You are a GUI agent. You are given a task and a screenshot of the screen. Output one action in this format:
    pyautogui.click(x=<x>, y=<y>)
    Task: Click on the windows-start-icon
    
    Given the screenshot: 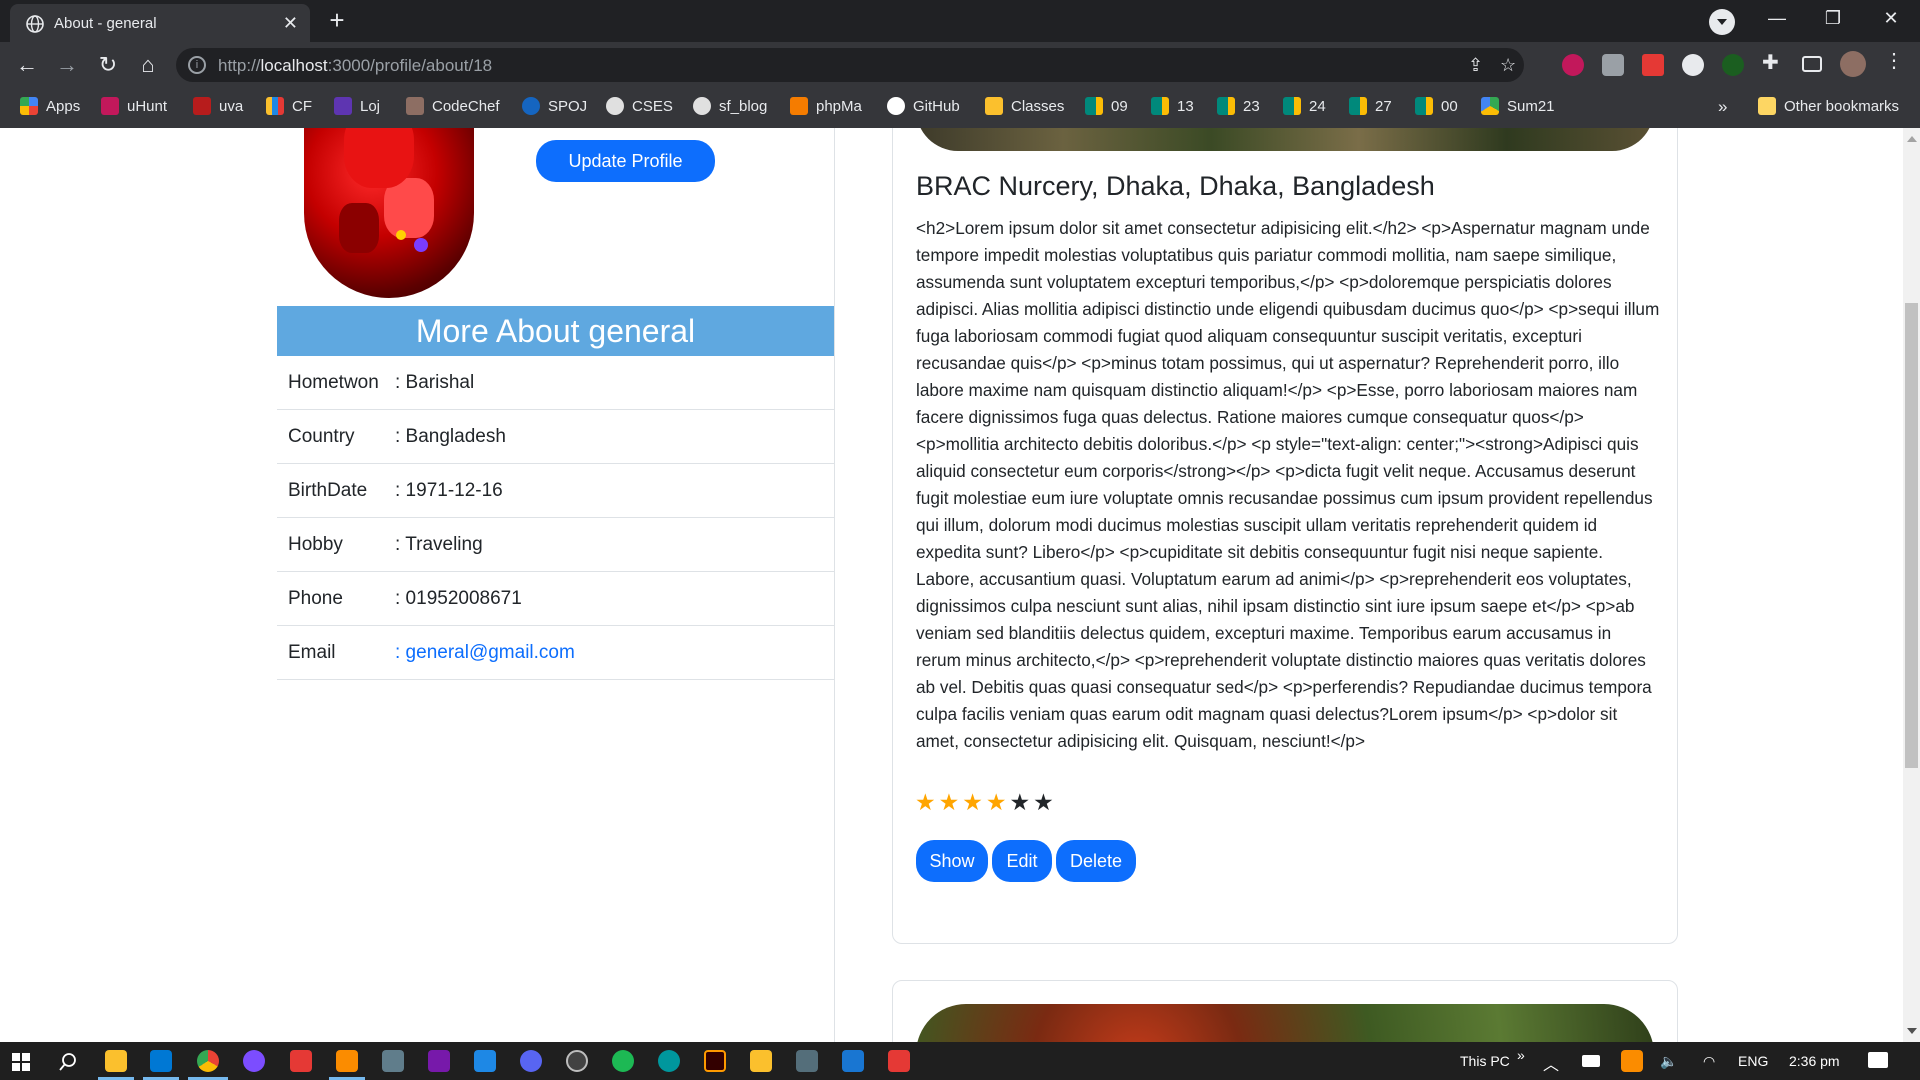 What is the action you would take?
    pyautogui.click(x=21, y=1062)
    